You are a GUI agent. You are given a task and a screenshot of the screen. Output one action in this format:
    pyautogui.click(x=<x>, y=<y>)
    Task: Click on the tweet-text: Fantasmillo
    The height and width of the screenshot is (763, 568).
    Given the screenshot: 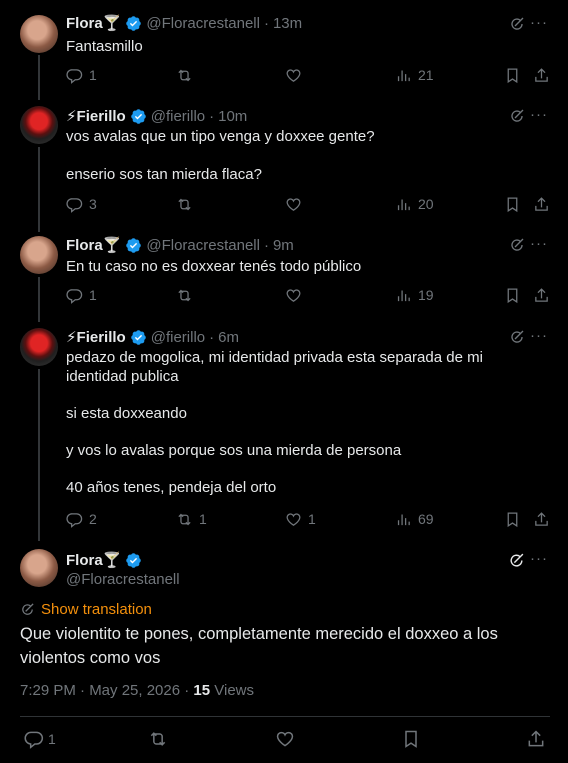 What is the action you would take?
    pyautogui.click(x=301, y=46)
    